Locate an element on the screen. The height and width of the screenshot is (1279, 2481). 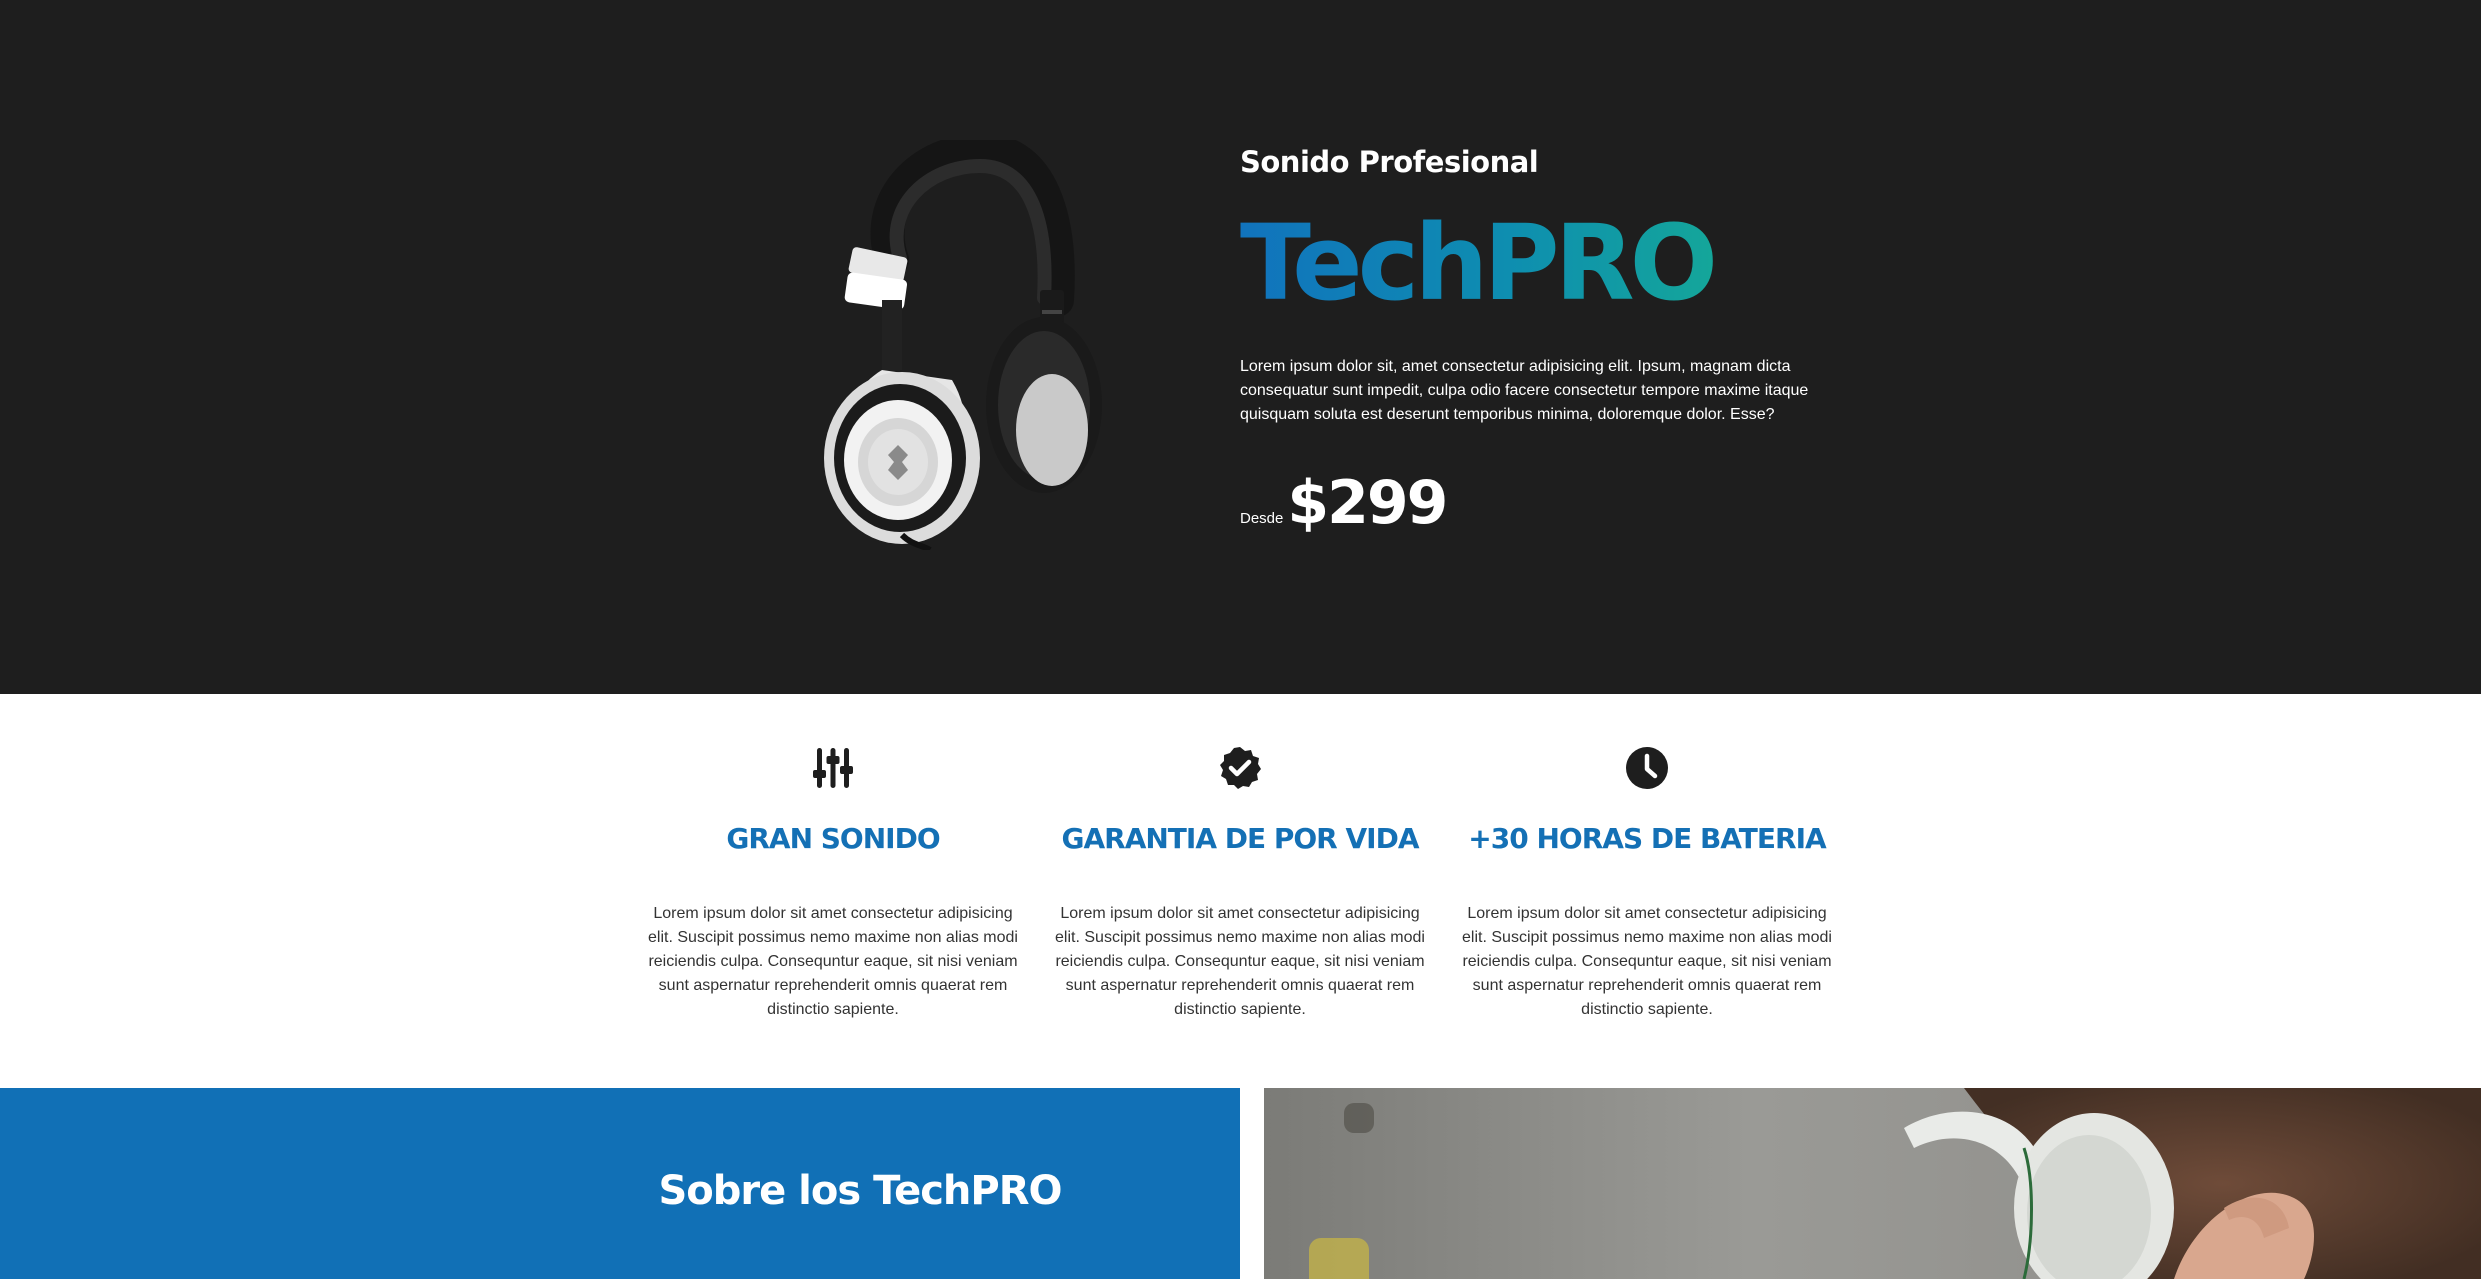
check-badge-icon is located at coordinates (1240, 768).